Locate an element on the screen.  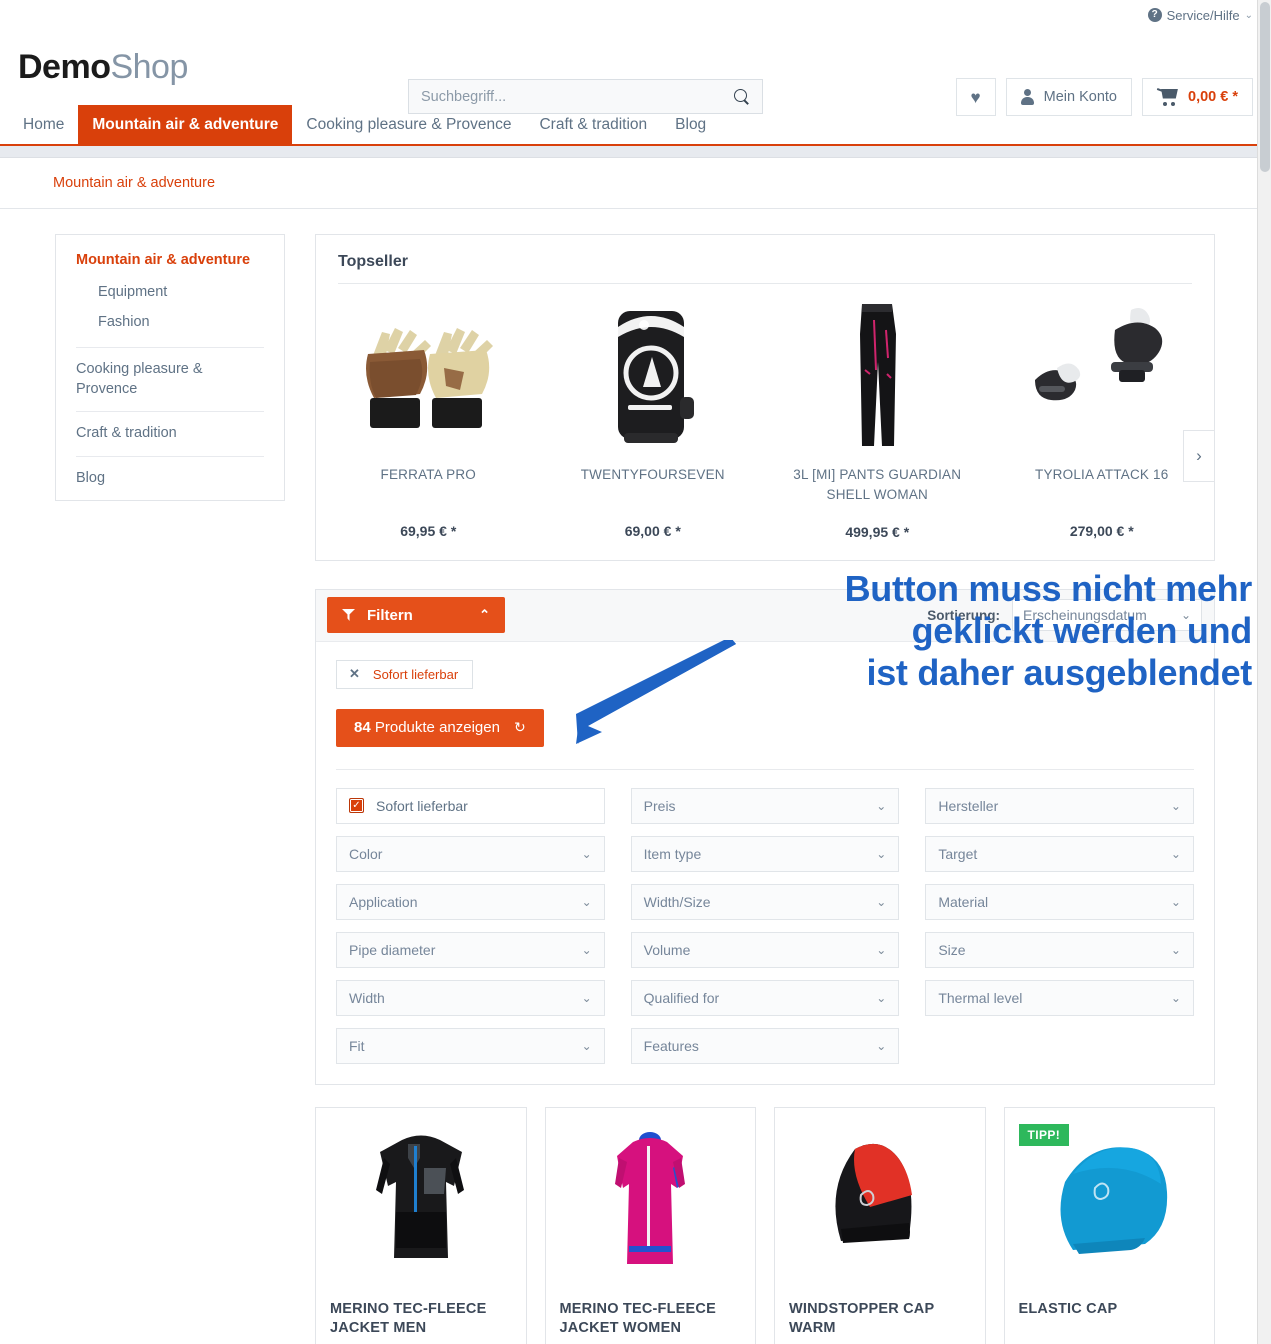
sort-select: Erscheinungsdatum ⌄ is located at coordinates (1107, 615).